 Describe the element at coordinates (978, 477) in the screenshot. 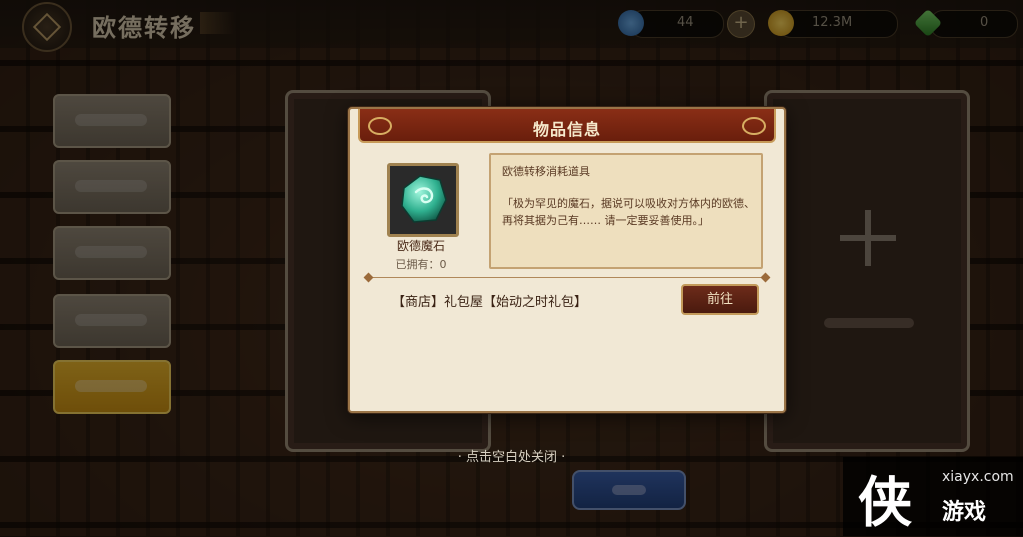

I see `watermark-site: xiayx.com` at that location.